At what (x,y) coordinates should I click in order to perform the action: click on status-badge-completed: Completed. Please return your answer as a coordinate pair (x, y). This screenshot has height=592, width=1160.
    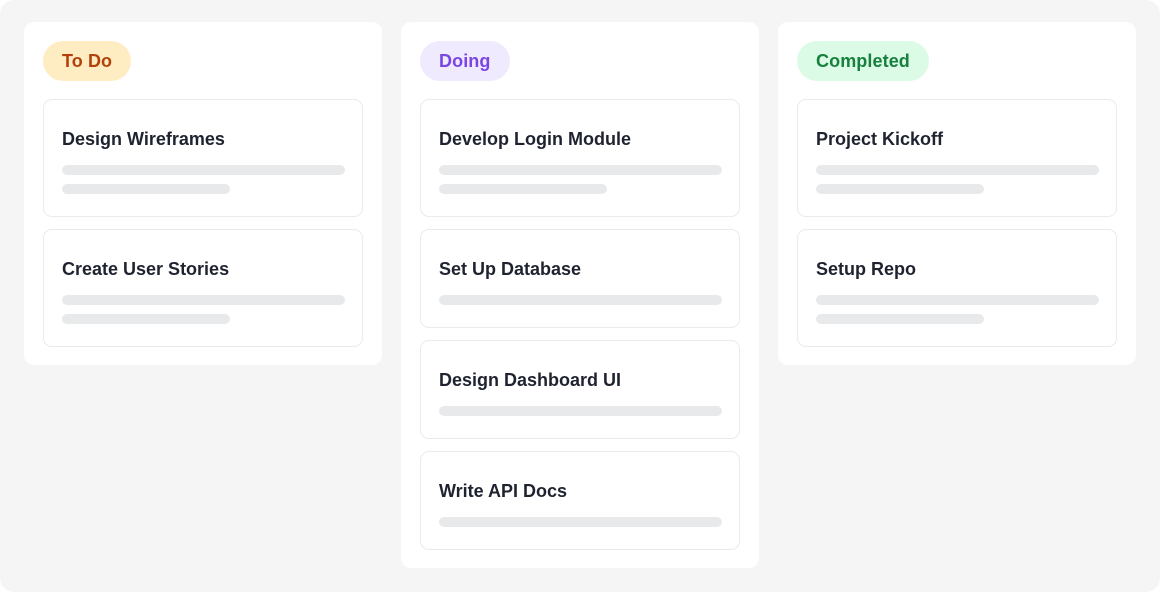
    Looking at the image, I should click on (863, 61).